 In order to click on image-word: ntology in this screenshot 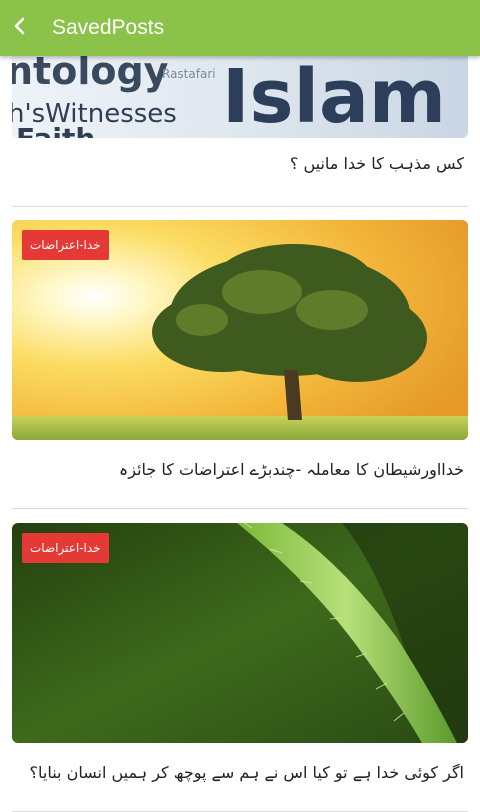, I will do `click(90, 74)`.